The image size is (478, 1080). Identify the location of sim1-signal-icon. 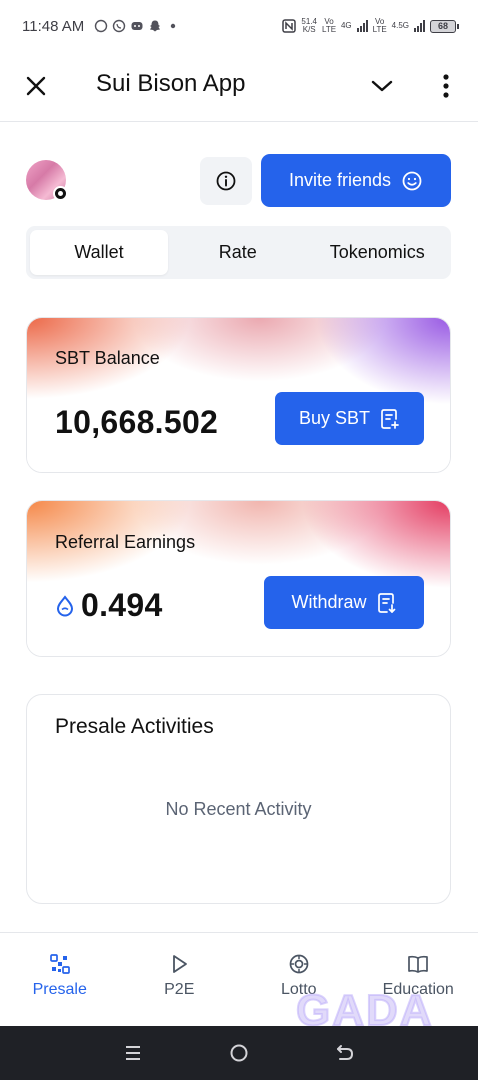
(362, 26).